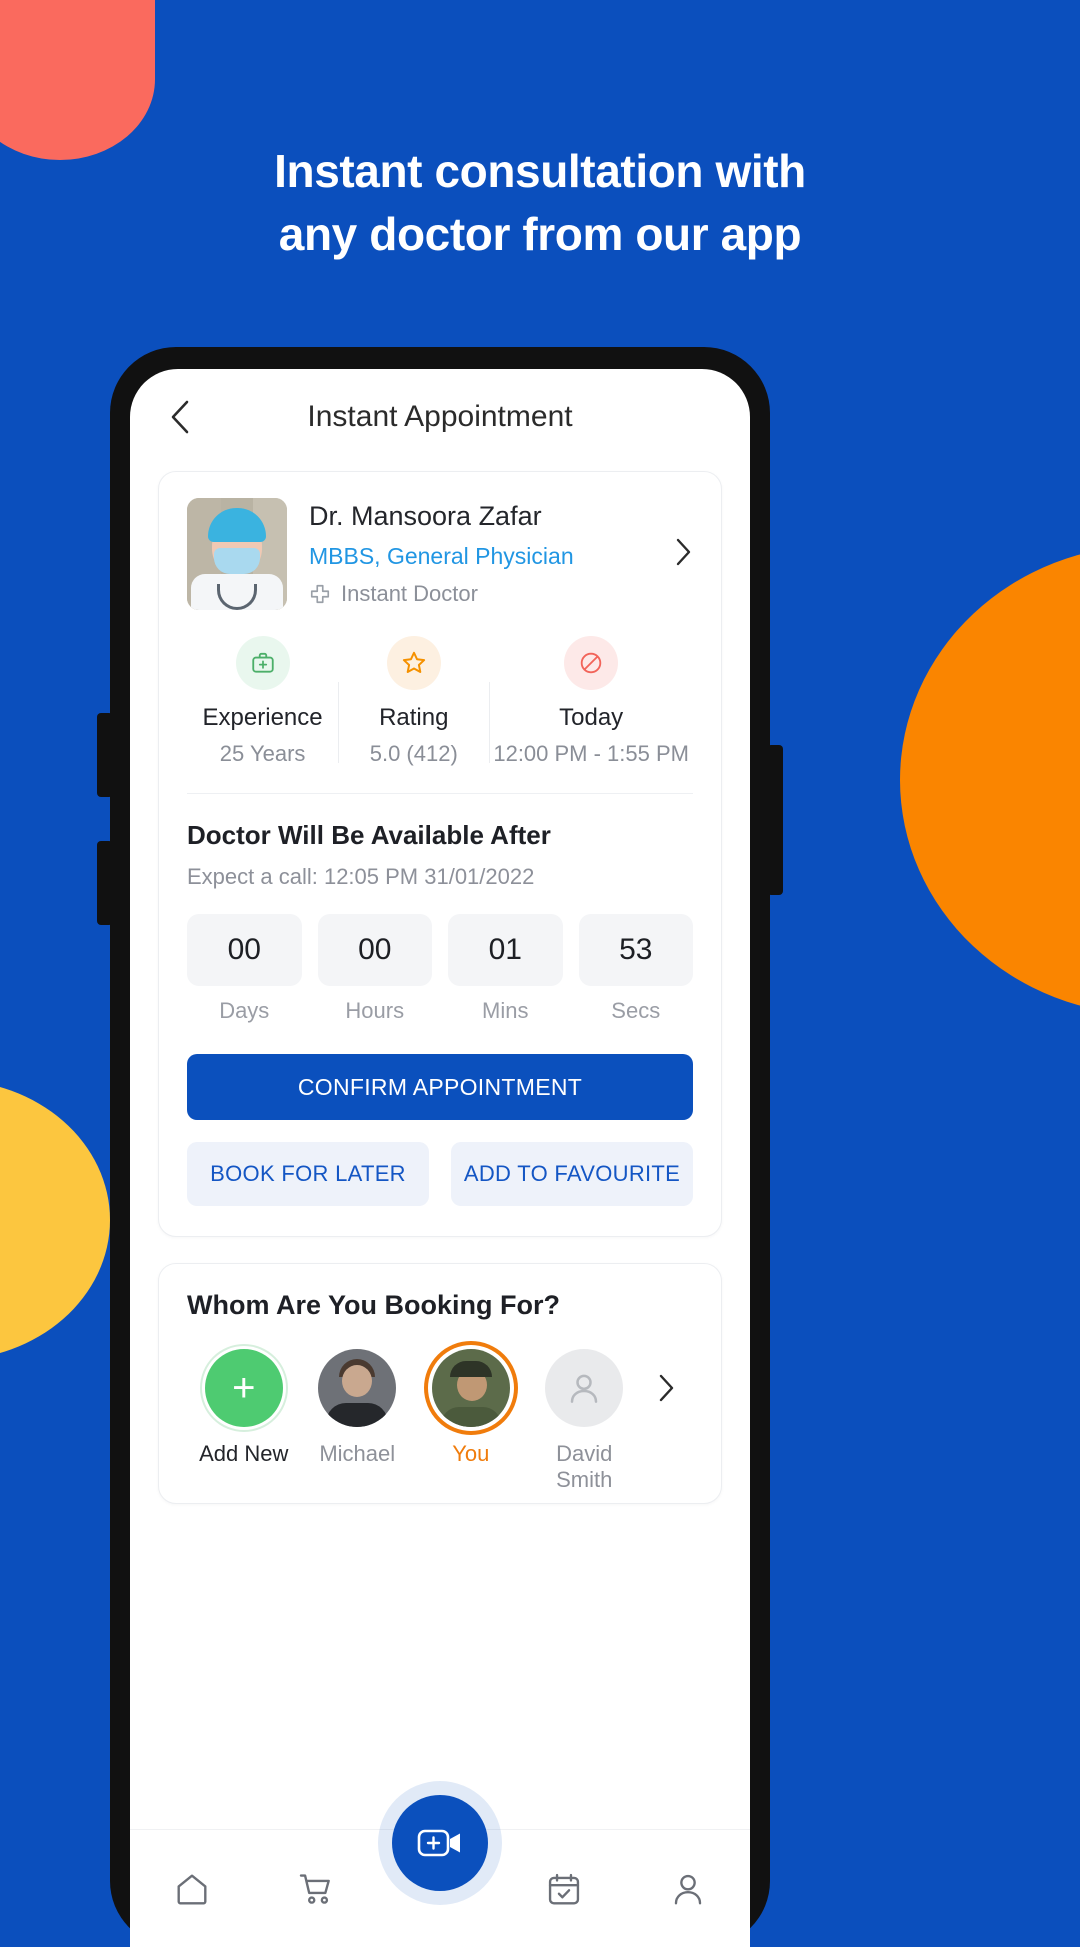 The height and width of the screenshot is (1947, 1080). Describe the element at coordinates (357, 1453) in the screenshot. I see `person-label: Michael` at that location.